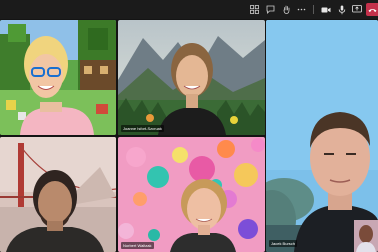  Describe the element at coordinates (301, 9) in the screenshot. I see `more-icon` at that location.